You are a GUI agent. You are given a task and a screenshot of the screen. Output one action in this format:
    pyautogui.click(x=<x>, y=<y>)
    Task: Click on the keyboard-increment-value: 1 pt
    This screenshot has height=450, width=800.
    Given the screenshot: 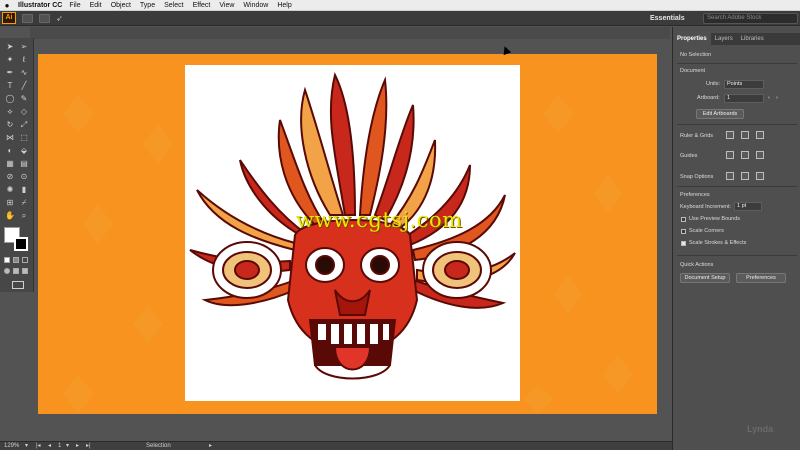 What is the action you would take?
    pyautogui.click(x=742, y=206)
    